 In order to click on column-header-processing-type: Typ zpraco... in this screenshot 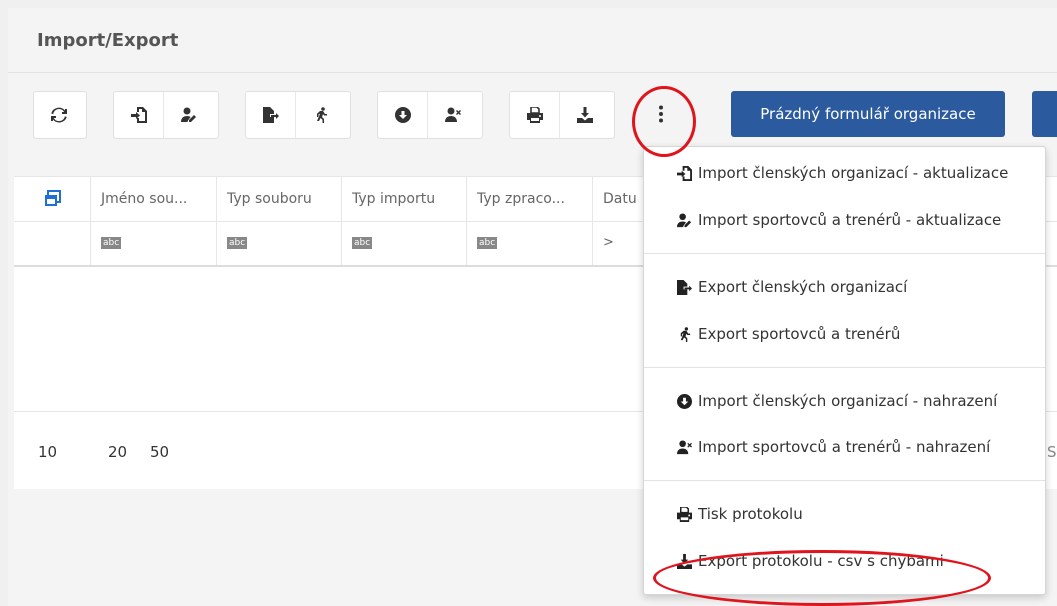, I will do `click(530, 199)`.